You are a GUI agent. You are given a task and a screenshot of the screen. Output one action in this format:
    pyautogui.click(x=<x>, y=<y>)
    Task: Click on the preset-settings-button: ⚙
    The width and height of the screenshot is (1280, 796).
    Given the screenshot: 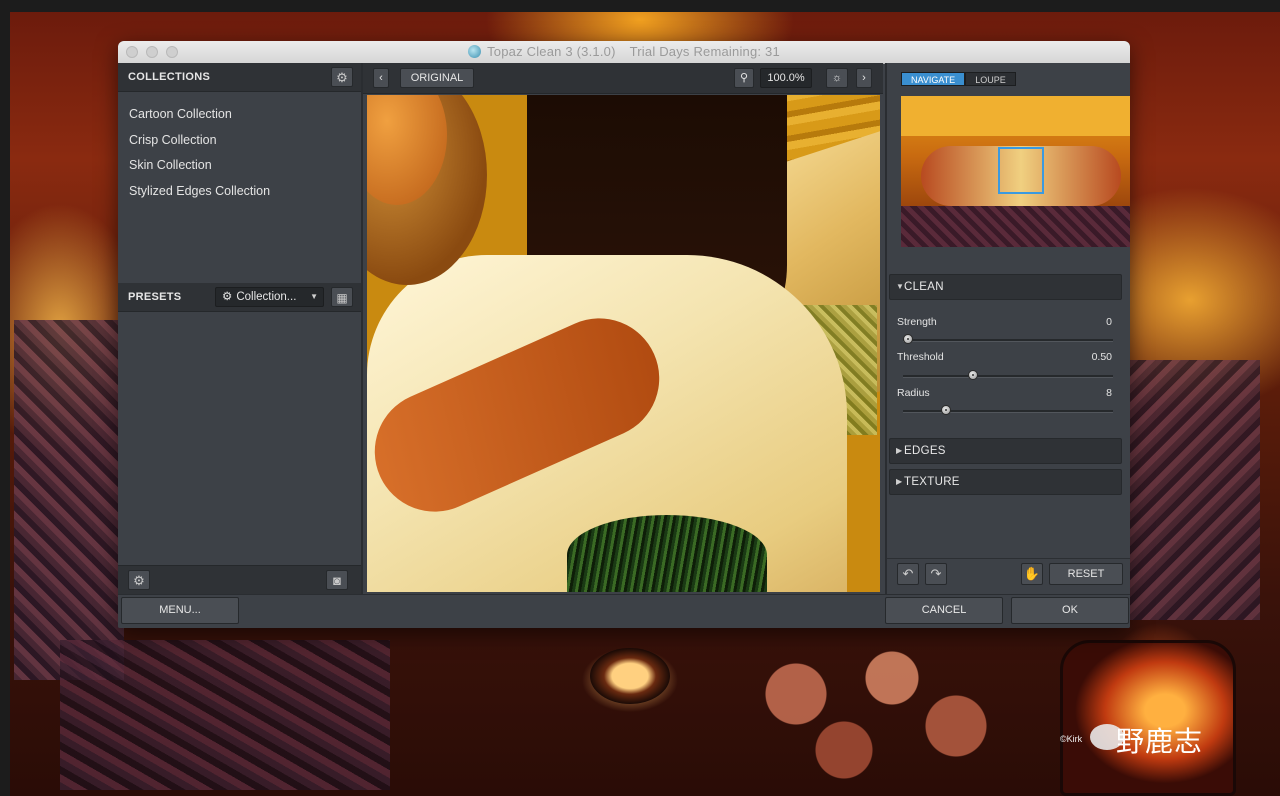 What is the action you would take?
    pyautogui.click(x=139, y=580)
    